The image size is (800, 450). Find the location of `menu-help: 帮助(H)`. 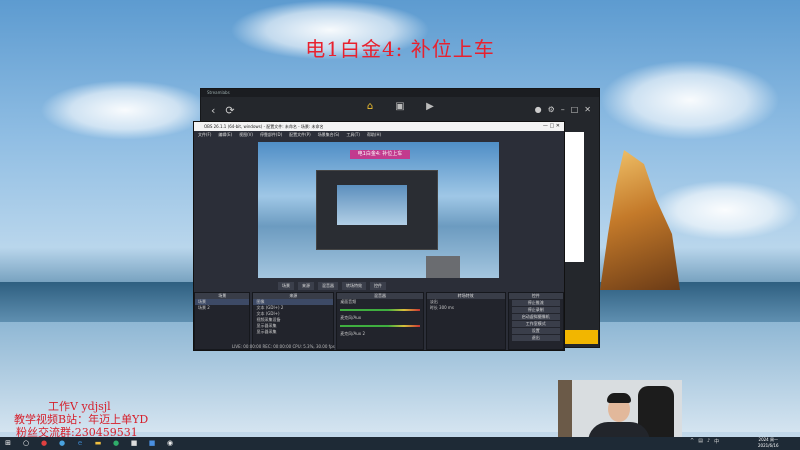

menu-help: 帮助(H) is located at coordinates (374, 134).